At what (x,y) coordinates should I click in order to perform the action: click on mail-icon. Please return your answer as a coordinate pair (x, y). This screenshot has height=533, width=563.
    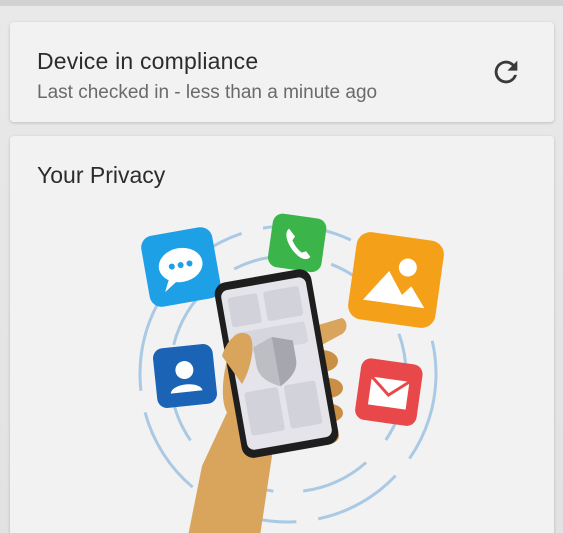
    Looking at the image, I should click on (389, 392).